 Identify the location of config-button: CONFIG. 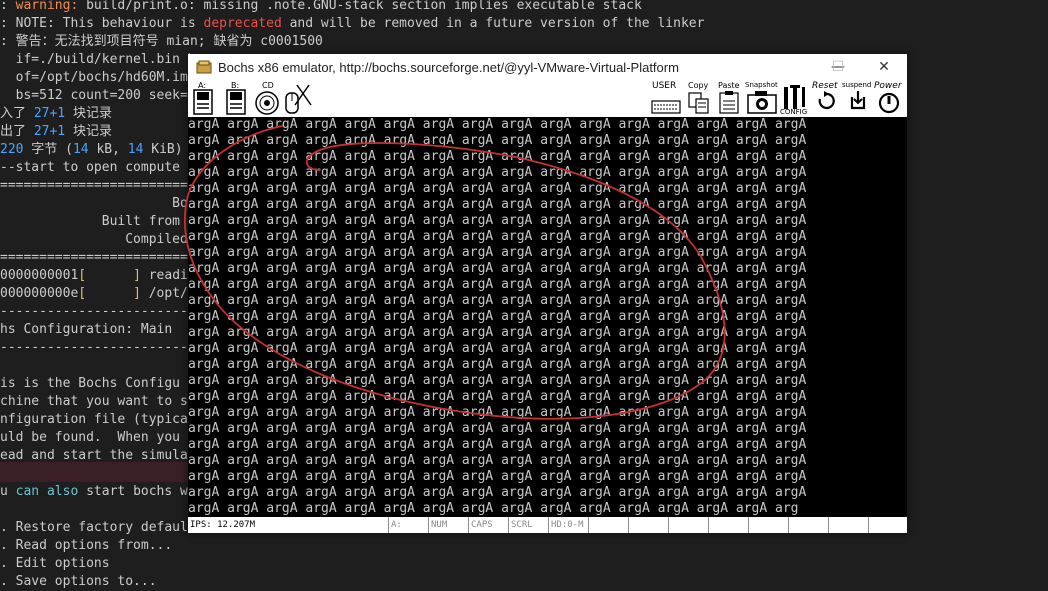
(795, 99).